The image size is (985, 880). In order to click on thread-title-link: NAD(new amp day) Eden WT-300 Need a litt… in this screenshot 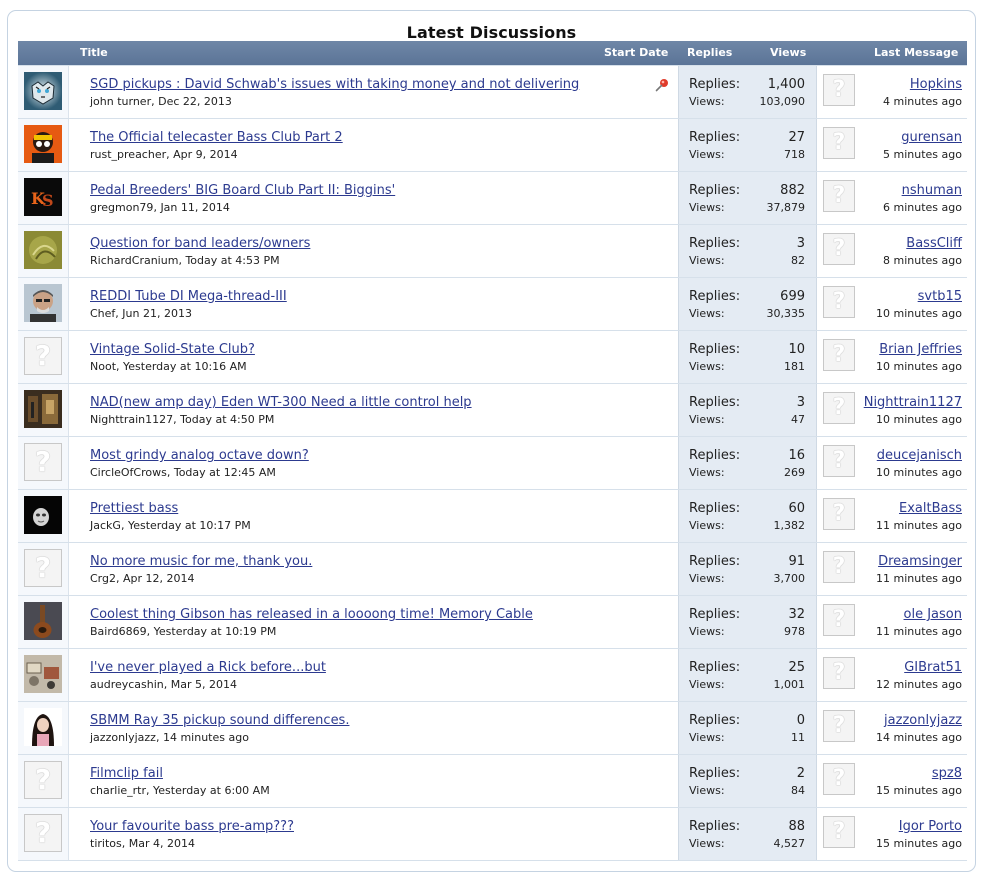, I will do `click(281, 402)`.